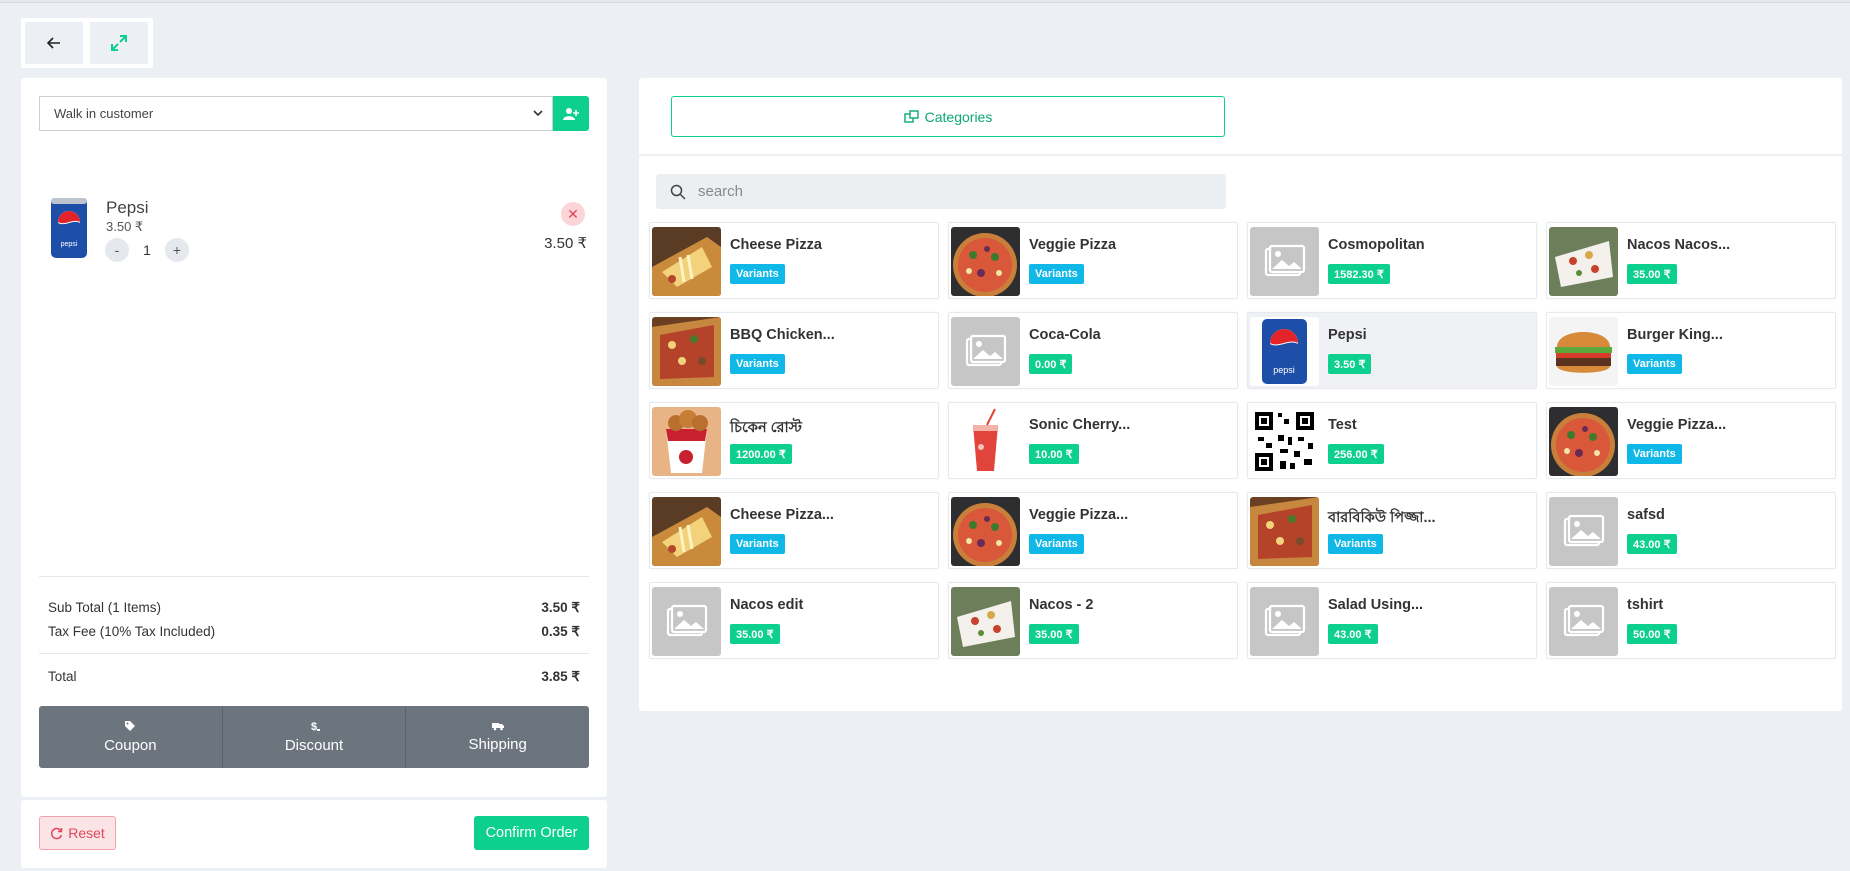 The width and height of the screenshot is (1850, 871). I want to click on product-name: safsd, so click(1646, 515).